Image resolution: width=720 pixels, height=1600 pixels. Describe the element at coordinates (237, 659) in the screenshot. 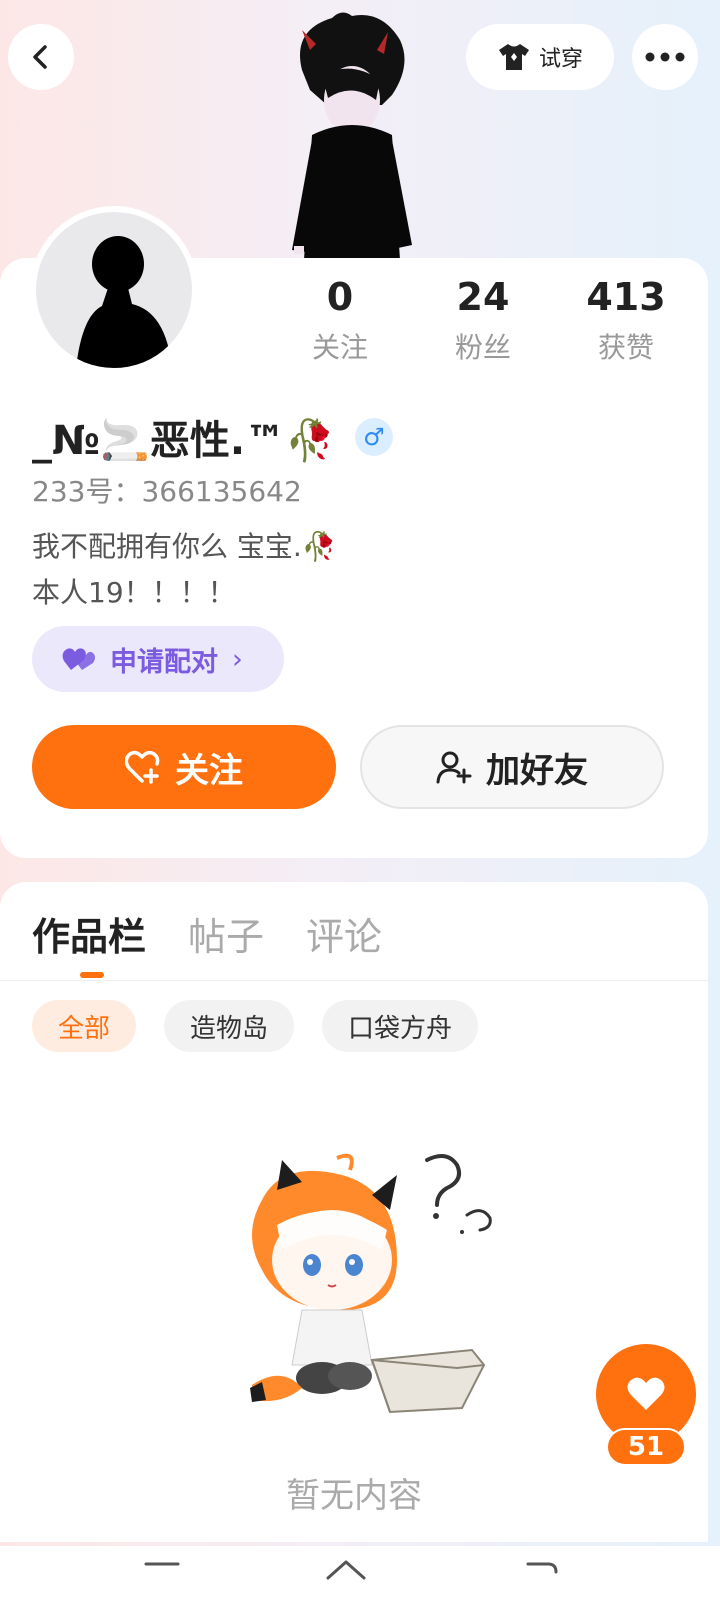

I see `chevron-right-icon: ›` at that location.